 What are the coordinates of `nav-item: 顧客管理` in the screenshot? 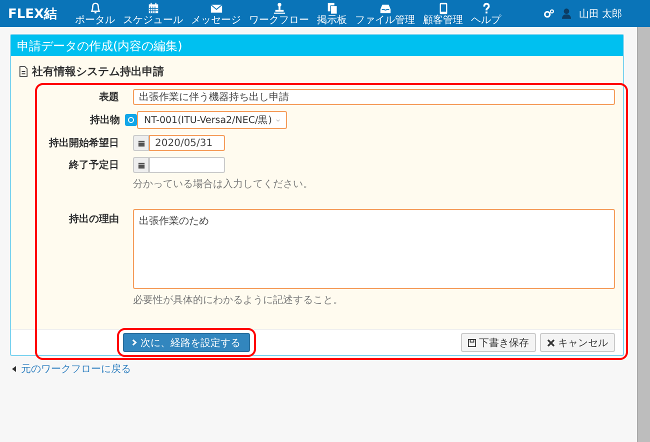 It's located at (443, 14).